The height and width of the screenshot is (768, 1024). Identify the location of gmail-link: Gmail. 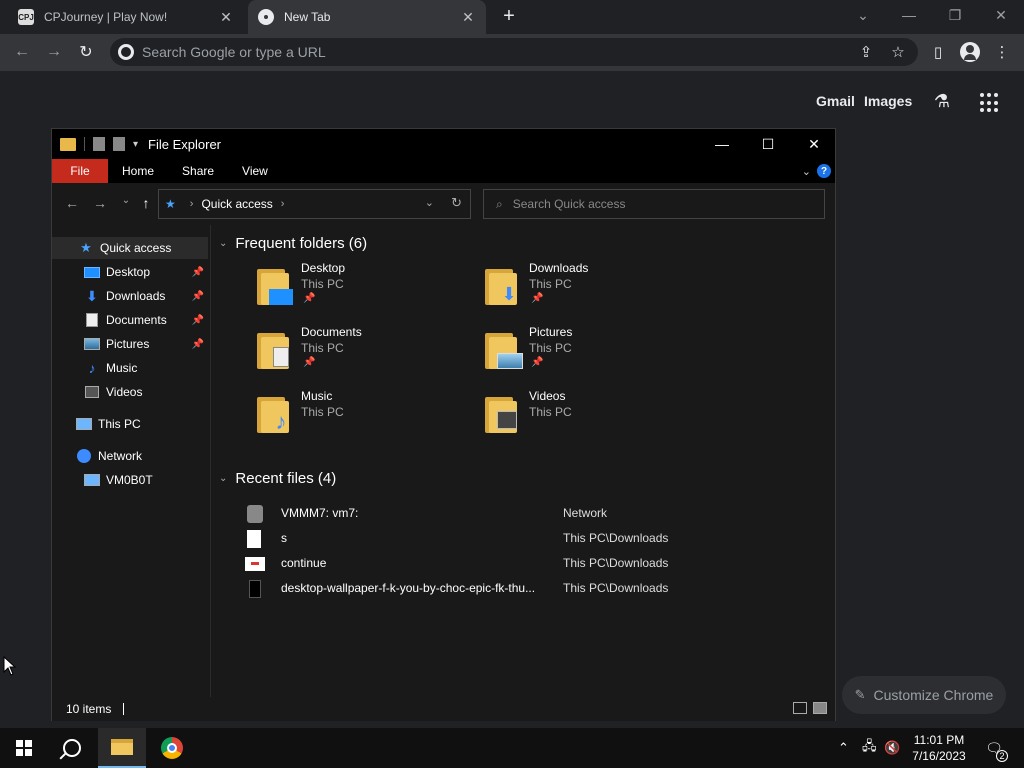
(835, 101).